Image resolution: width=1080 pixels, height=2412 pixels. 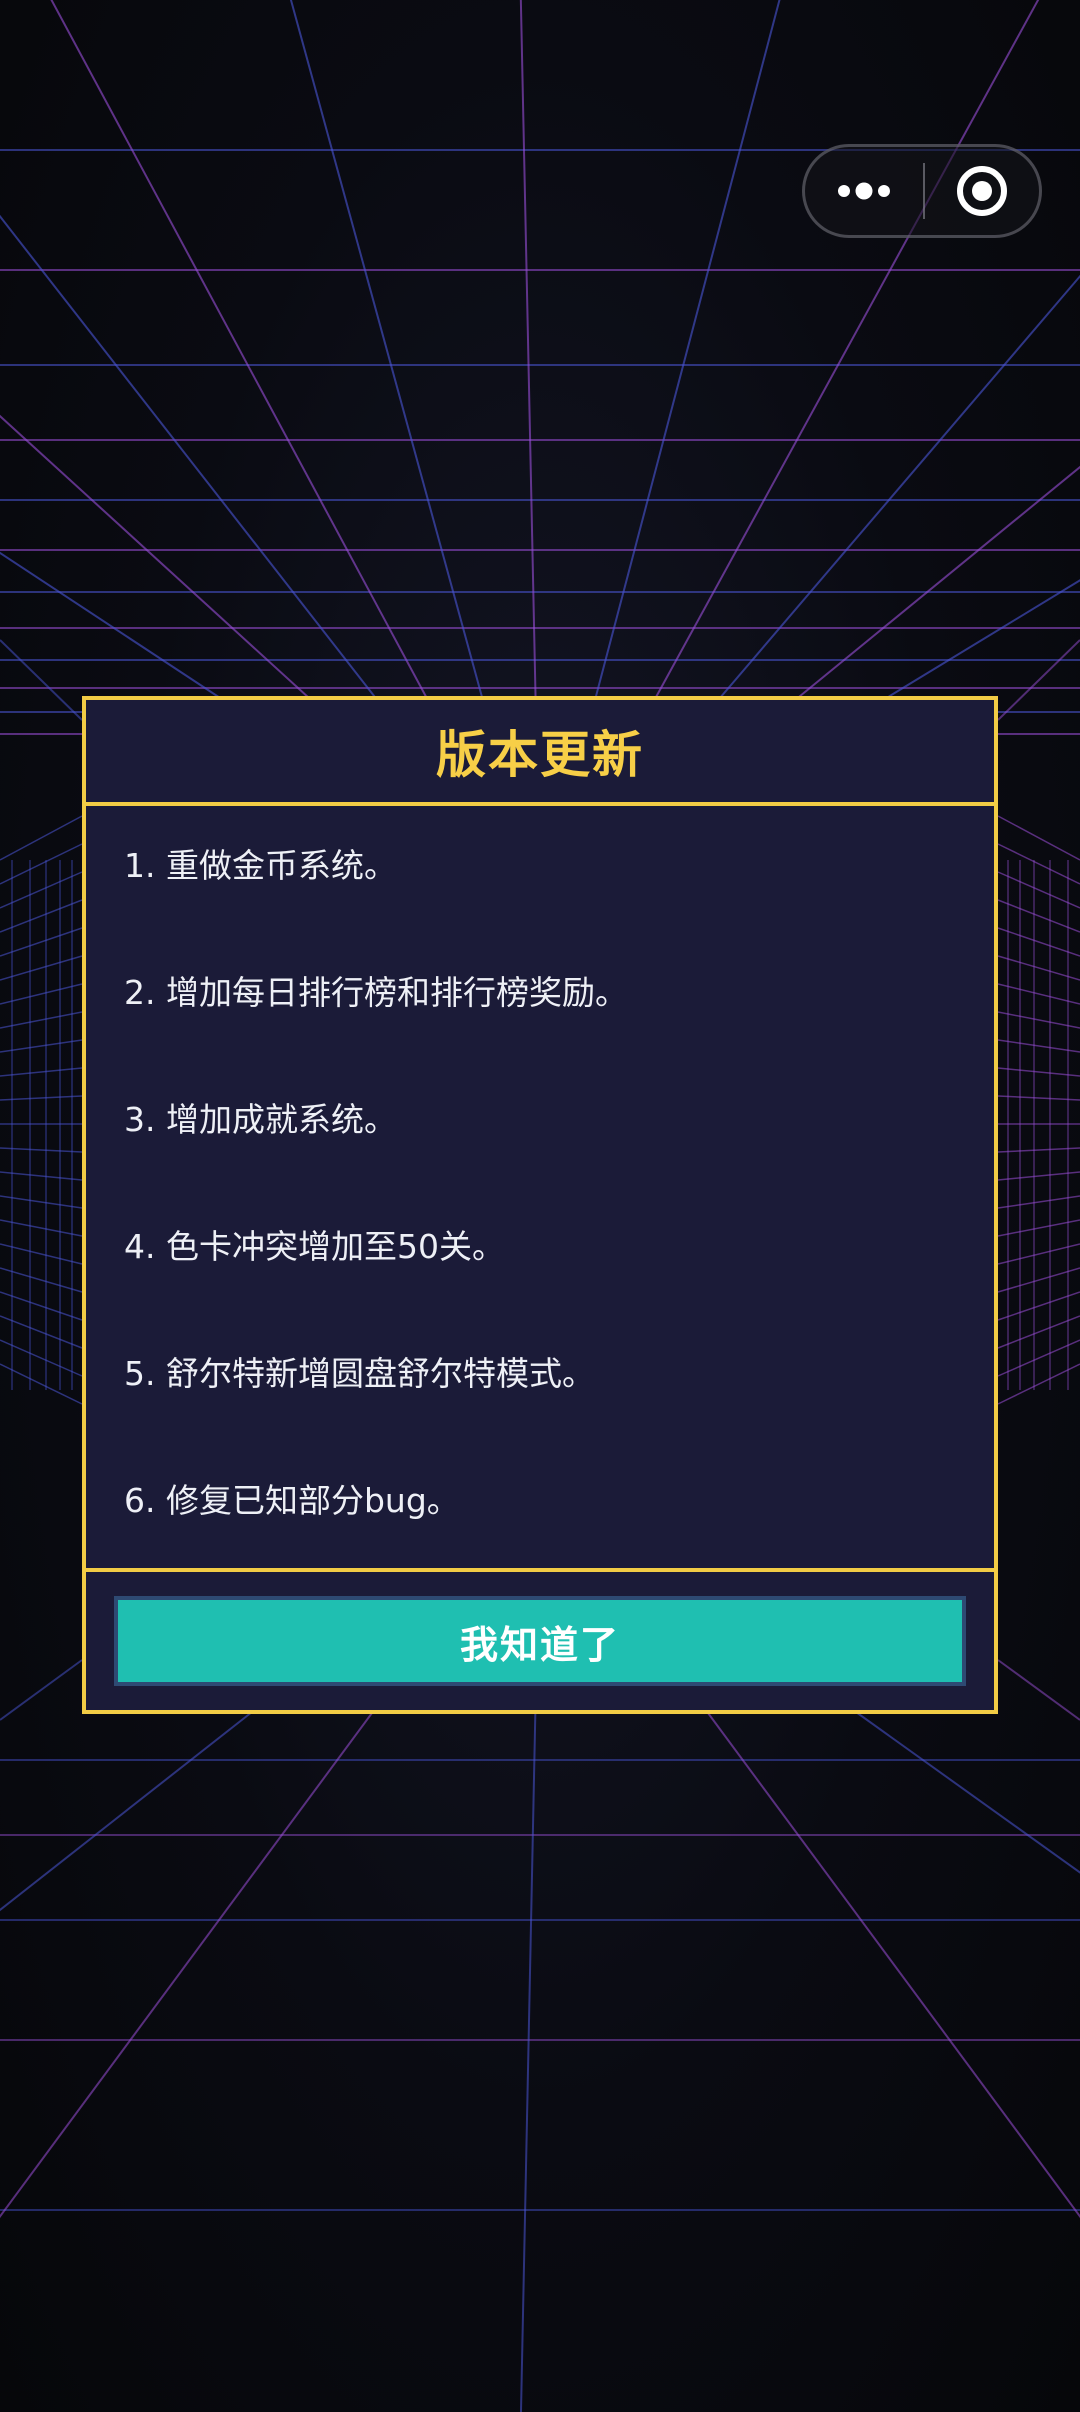 I want to click on dialog-header: 版本更新, so click(x=540, y=753).